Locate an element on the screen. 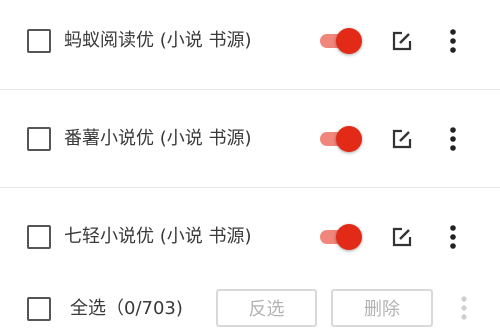 The width and height of the screenshot is (500, 333). select-all-checkbox is located at coordinates (39, 309).